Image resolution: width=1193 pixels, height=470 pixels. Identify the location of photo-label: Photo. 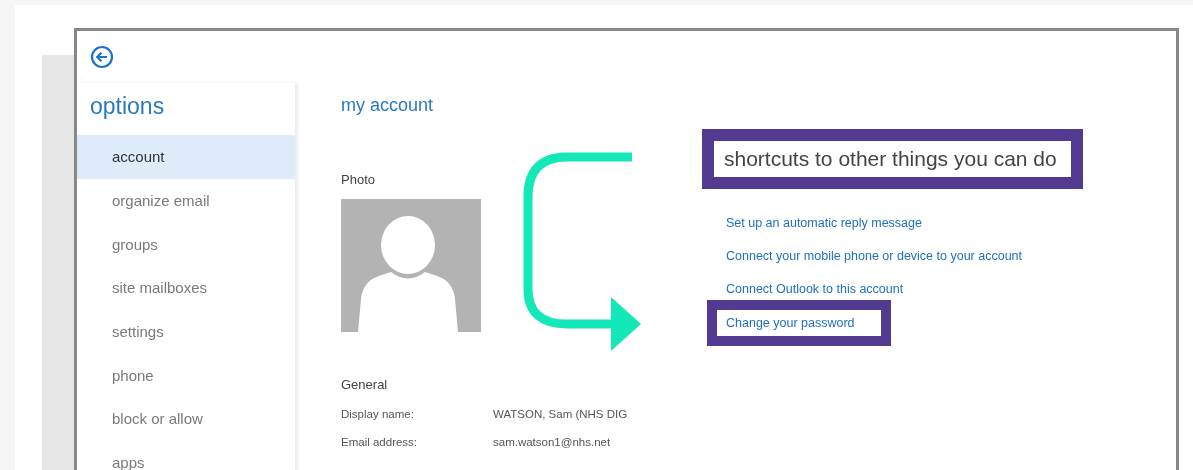
(358, 179).